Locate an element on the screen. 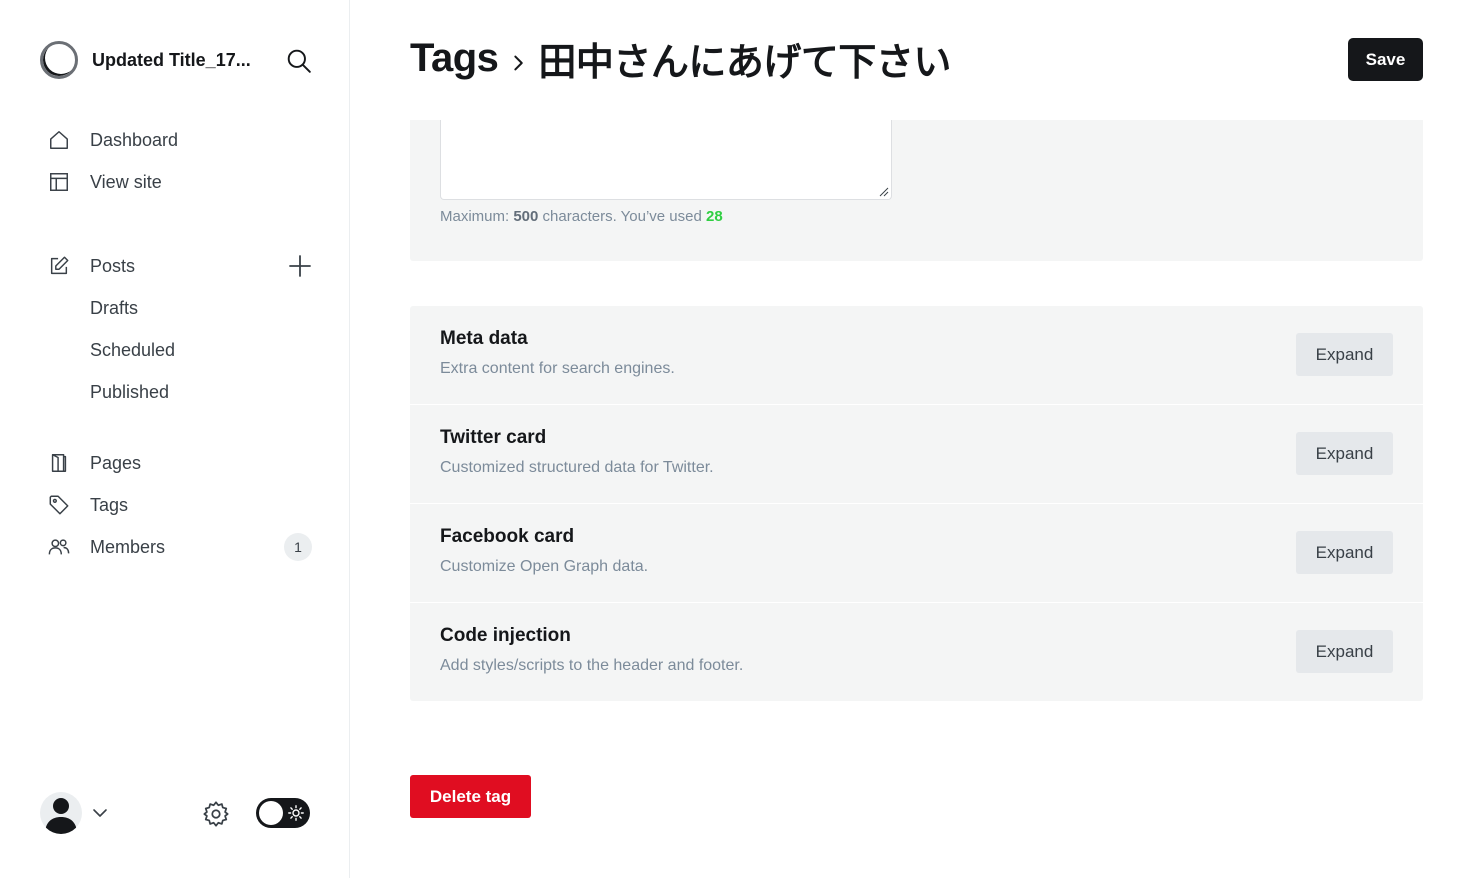 Image resolution: width=1483 pixels, height=878 pixels. sidebar-item-scheduled: Scheduled is located at coordinates (176, 350).